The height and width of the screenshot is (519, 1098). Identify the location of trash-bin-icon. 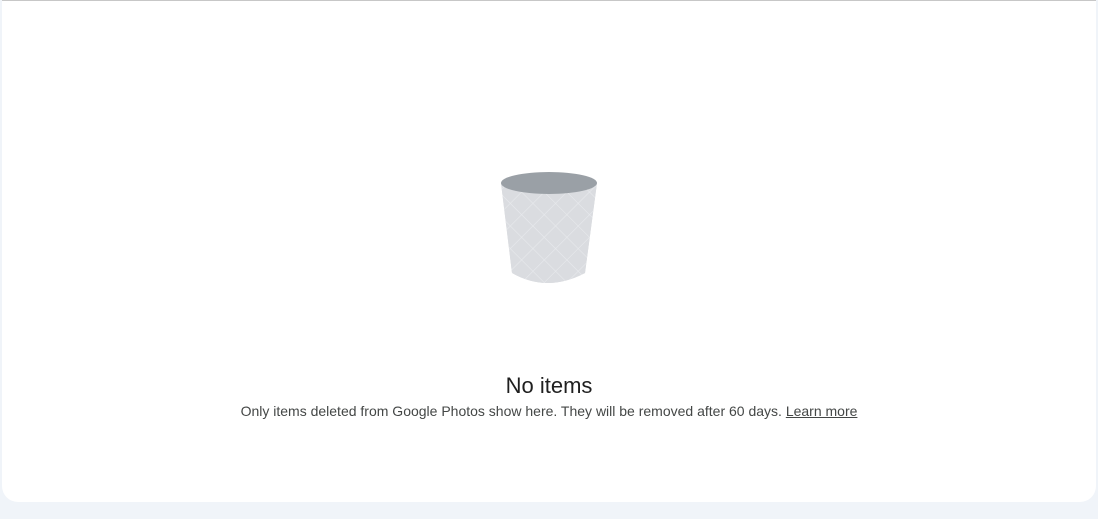
(549, 227).